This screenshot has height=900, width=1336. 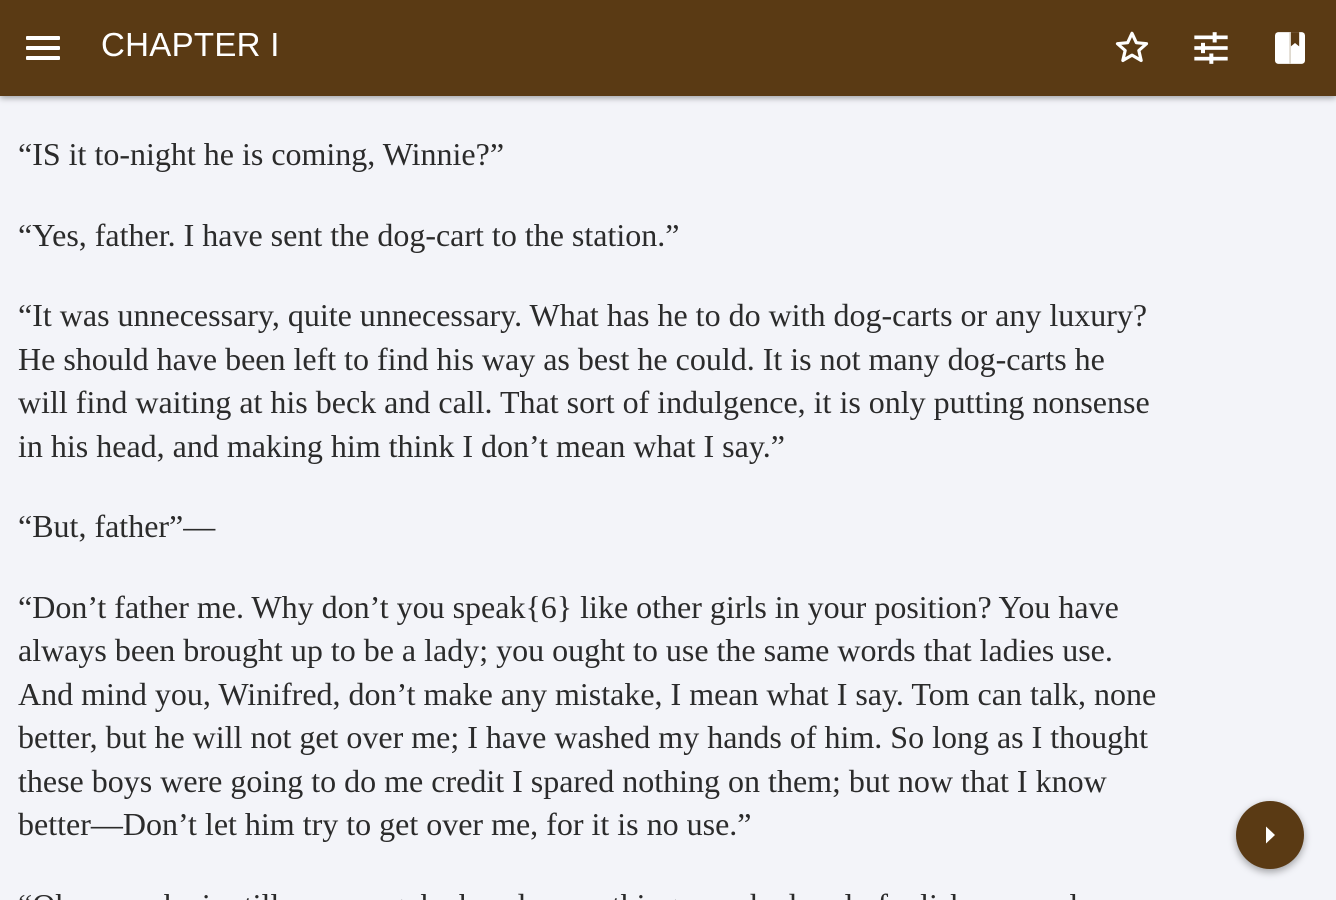 I want to click on next-page-button, so click(x=1270, y=835).